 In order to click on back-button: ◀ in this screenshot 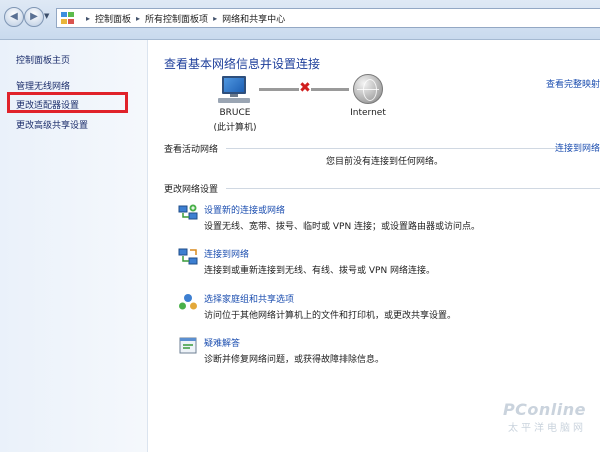, I will do `click(14, 17)`.